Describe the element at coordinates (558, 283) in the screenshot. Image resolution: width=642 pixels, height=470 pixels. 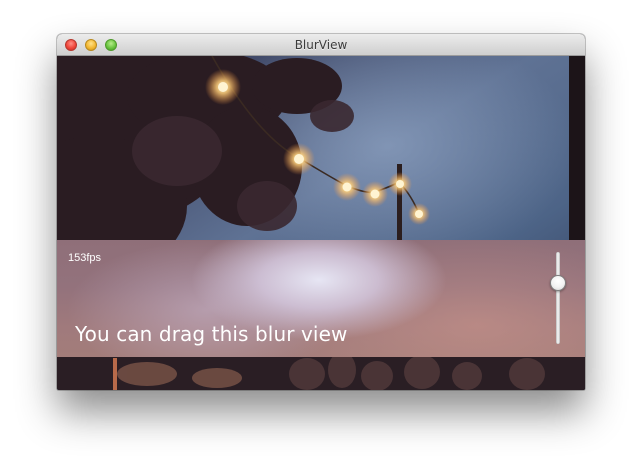
I see `slider-thumb` at that location.